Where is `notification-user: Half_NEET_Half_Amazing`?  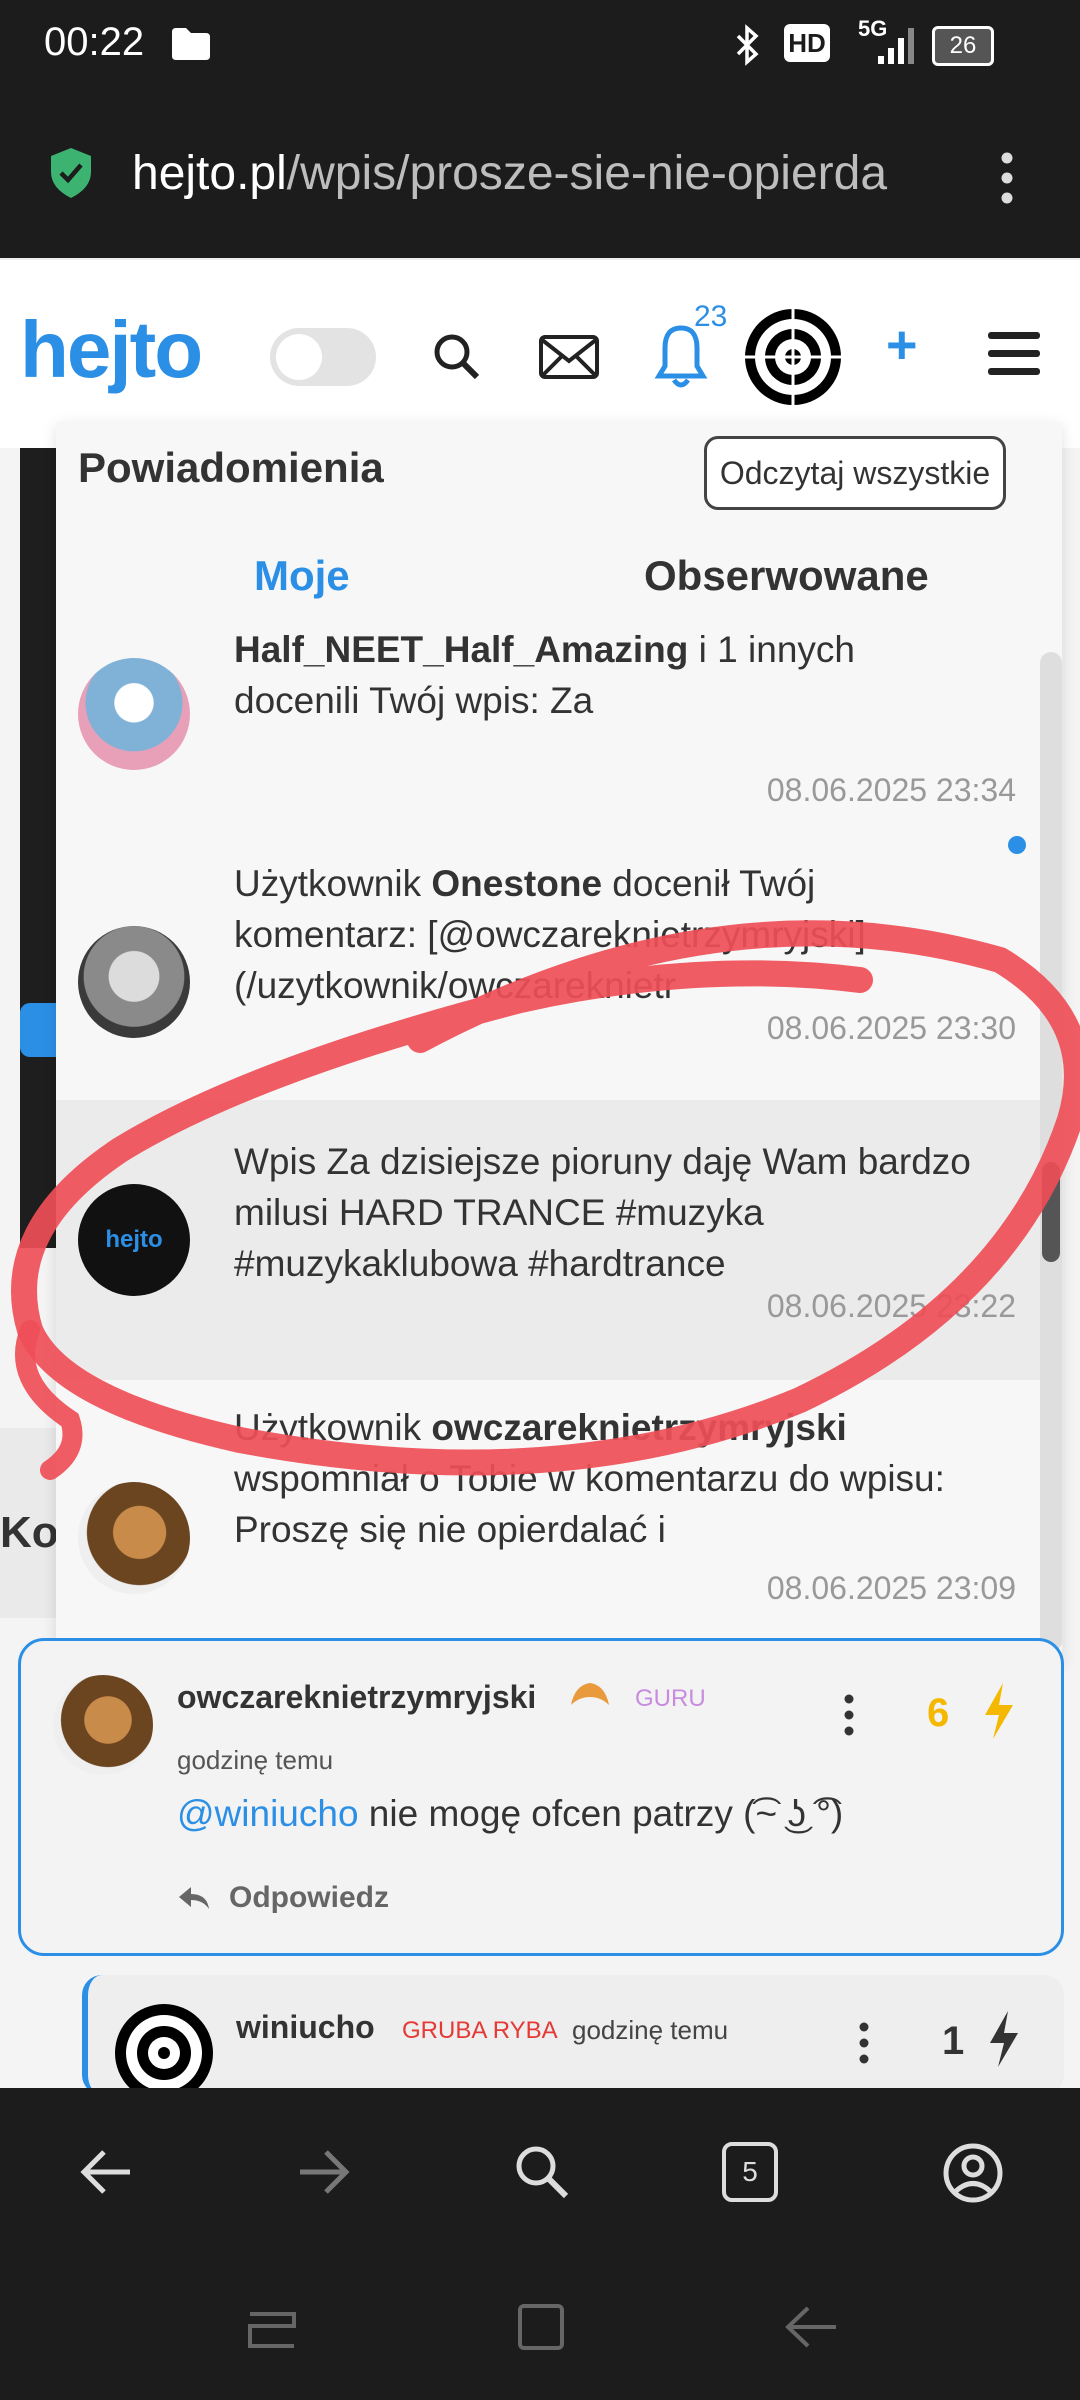 notification-user: Half_NEET_Half_Amazing is located at coordinates (461, 649).